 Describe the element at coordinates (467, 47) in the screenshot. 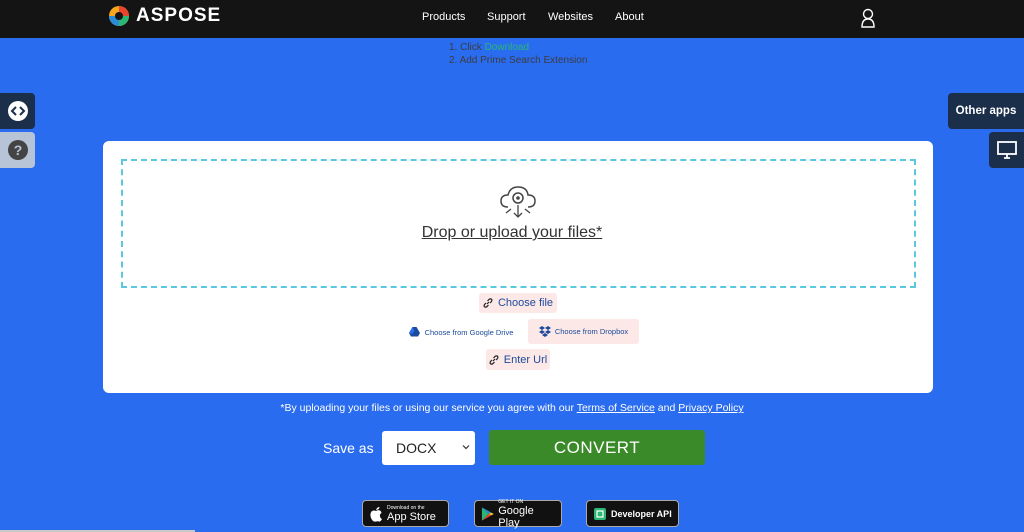

I see `promo-step1: 1. Click` at that location.